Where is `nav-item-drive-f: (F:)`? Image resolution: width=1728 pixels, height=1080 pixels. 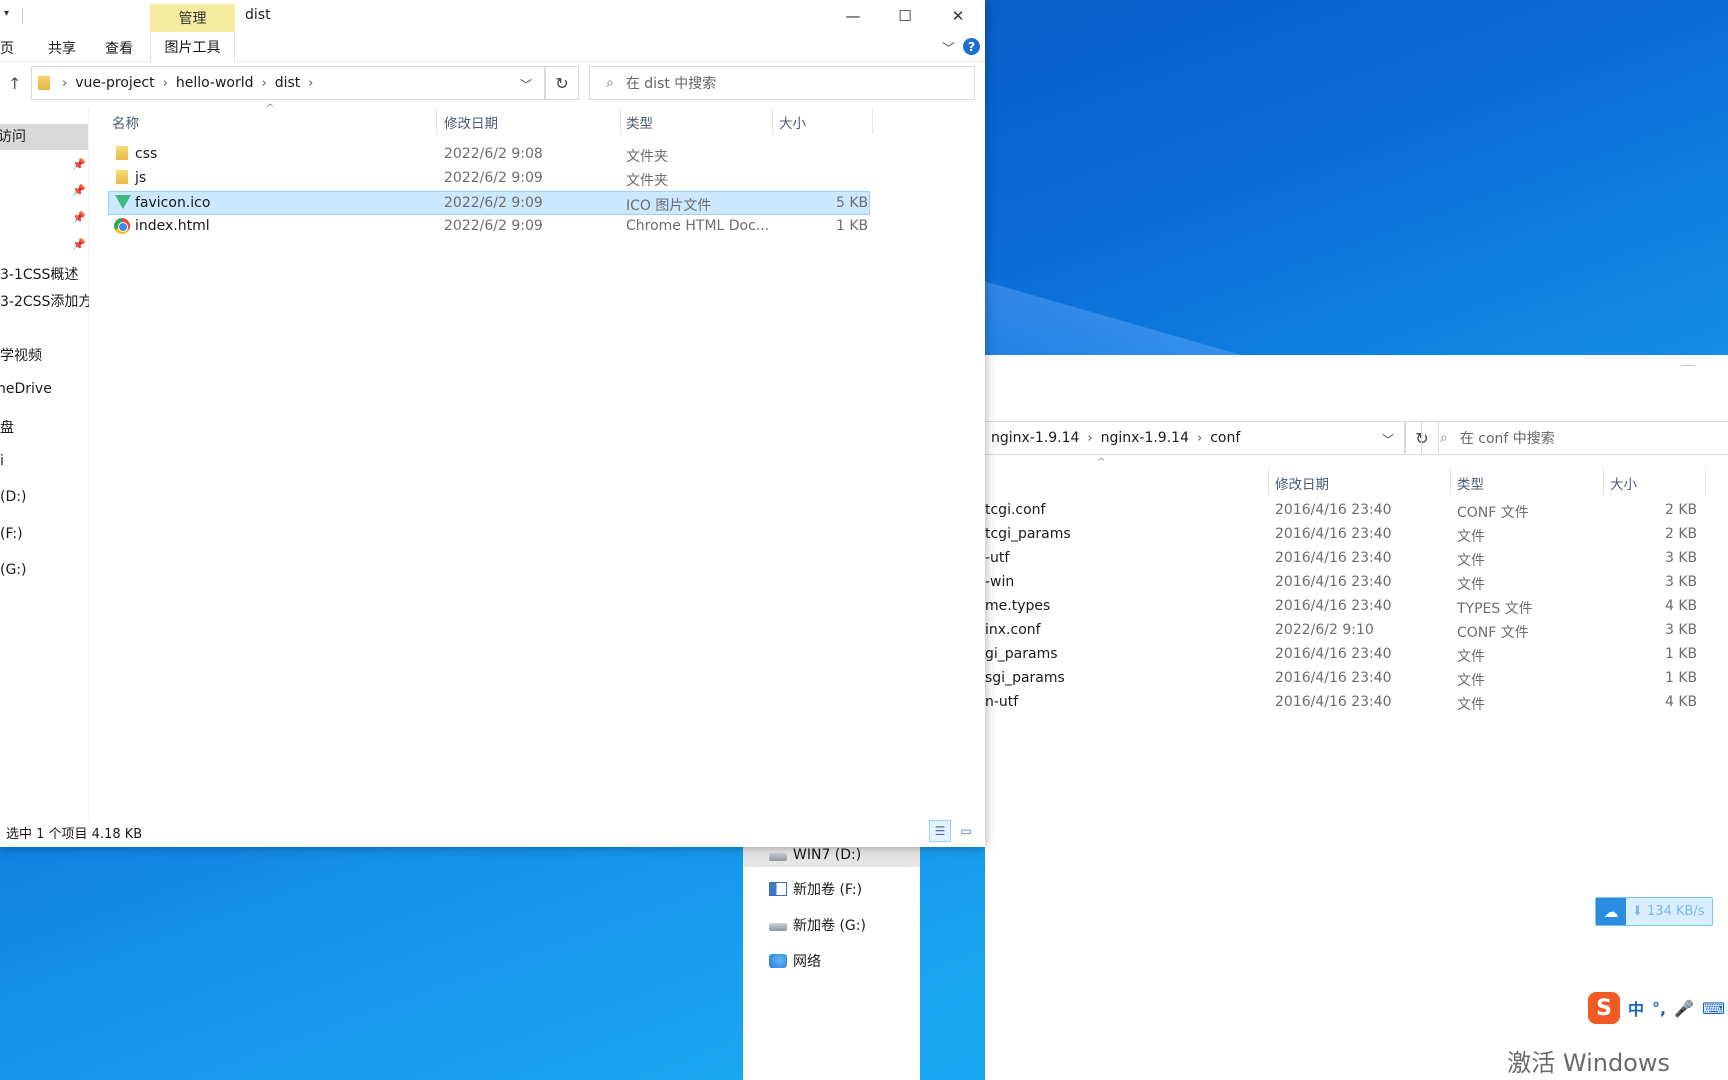
nav-item-drive-f: (F:) is located at coordinates (11, 534).